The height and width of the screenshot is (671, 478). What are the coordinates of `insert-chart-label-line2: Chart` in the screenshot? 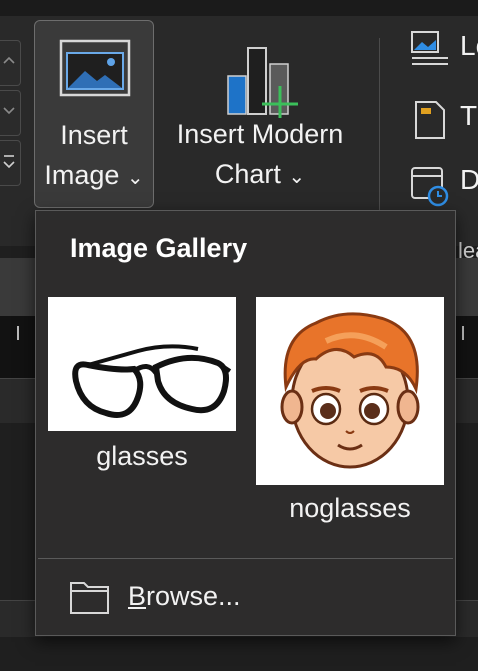 It's located at (247, 174).